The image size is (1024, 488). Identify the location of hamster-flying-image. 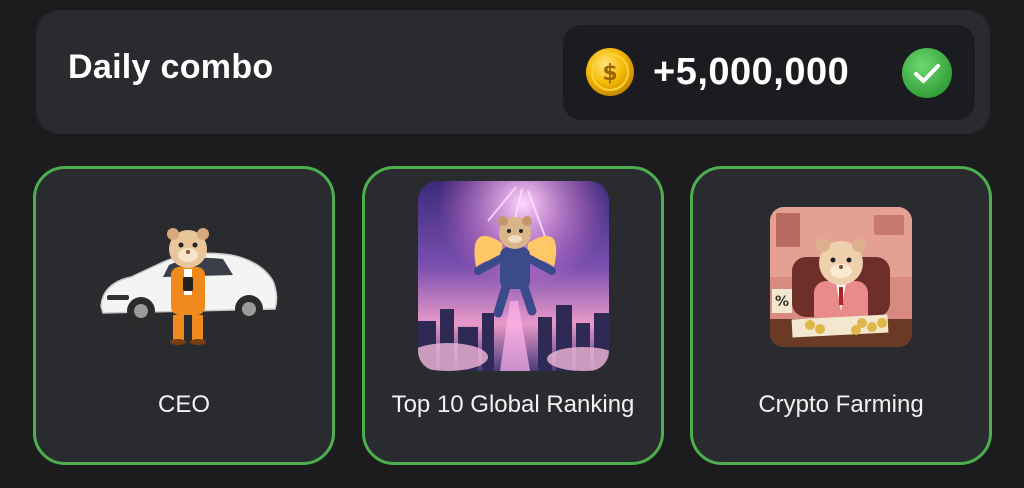
(513, 276).